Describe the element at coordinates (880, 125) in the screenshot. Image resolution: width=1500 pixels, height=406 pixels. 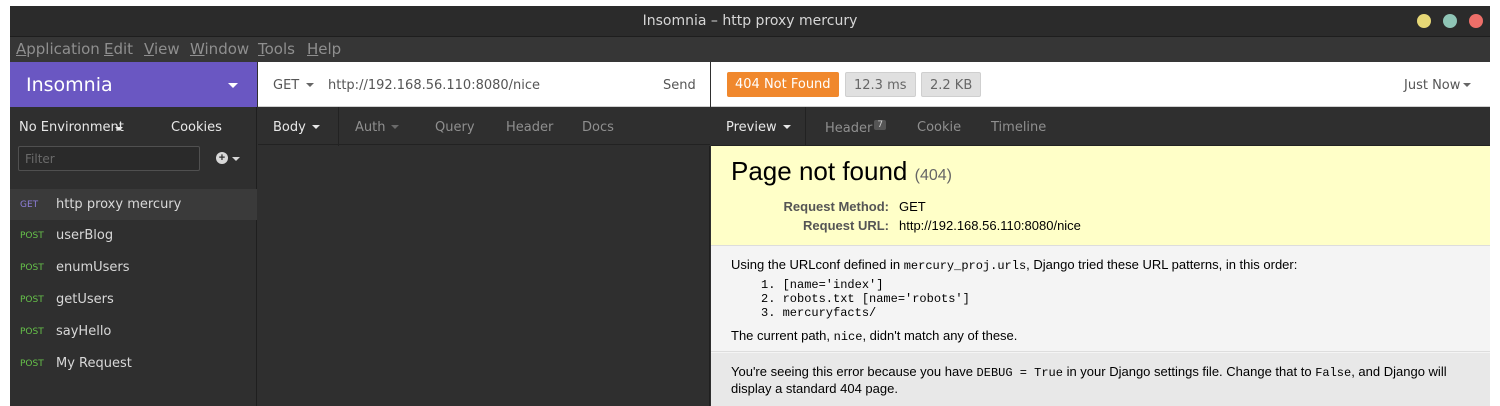
I see `header-count-badge: 7` at that location.